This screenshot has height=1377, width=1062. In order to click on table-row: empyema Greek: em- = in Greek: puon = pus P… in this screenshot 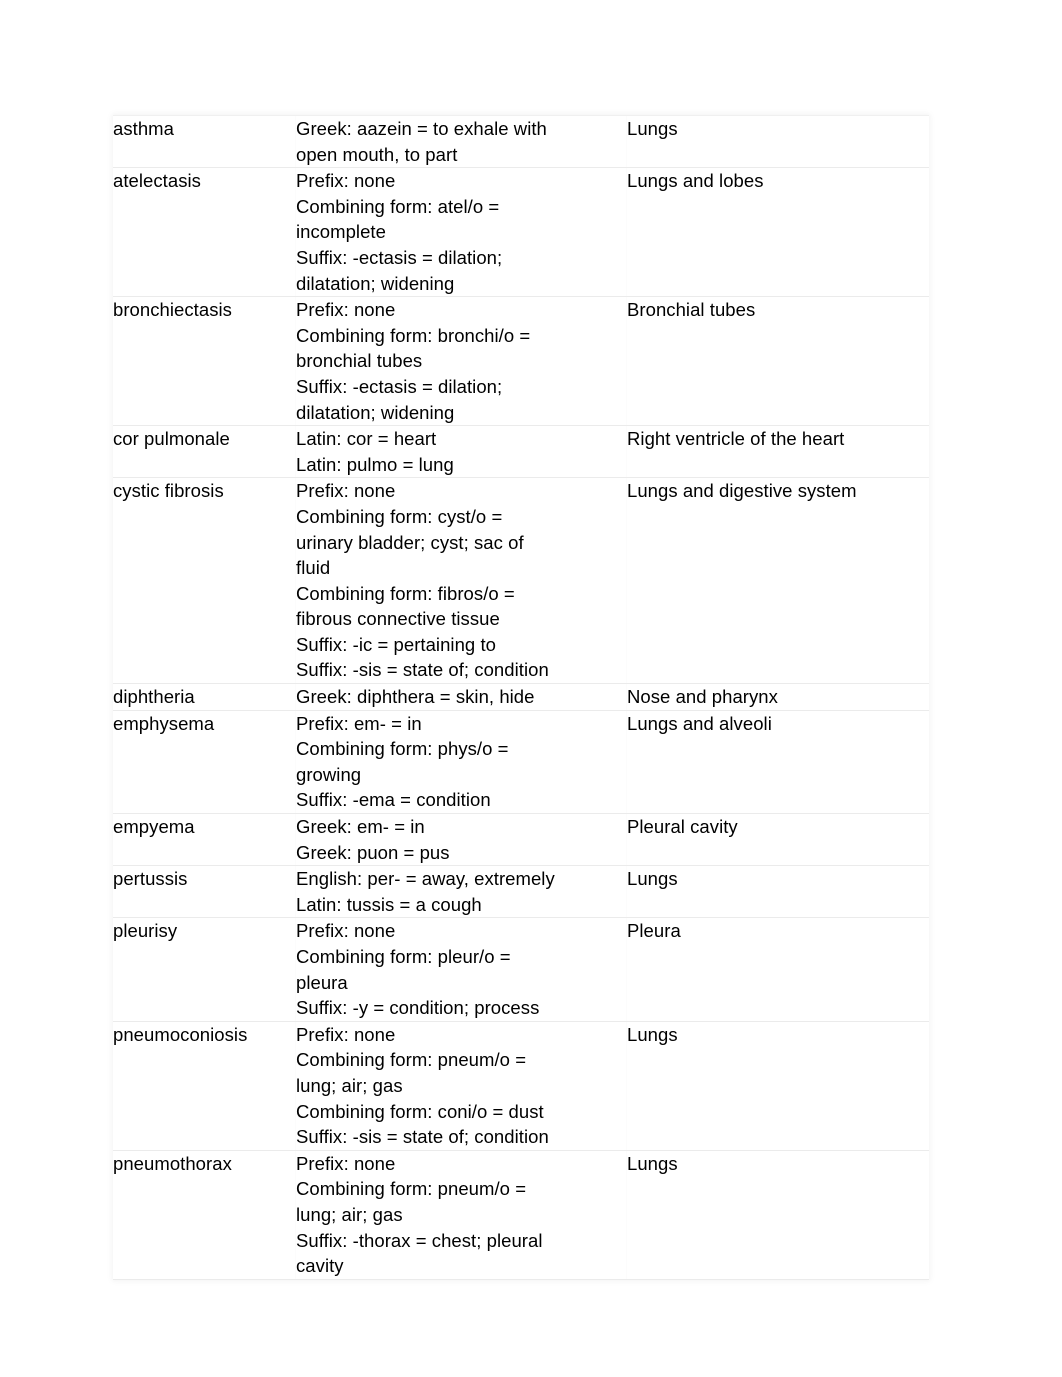, I will do `click(521, 840)`.